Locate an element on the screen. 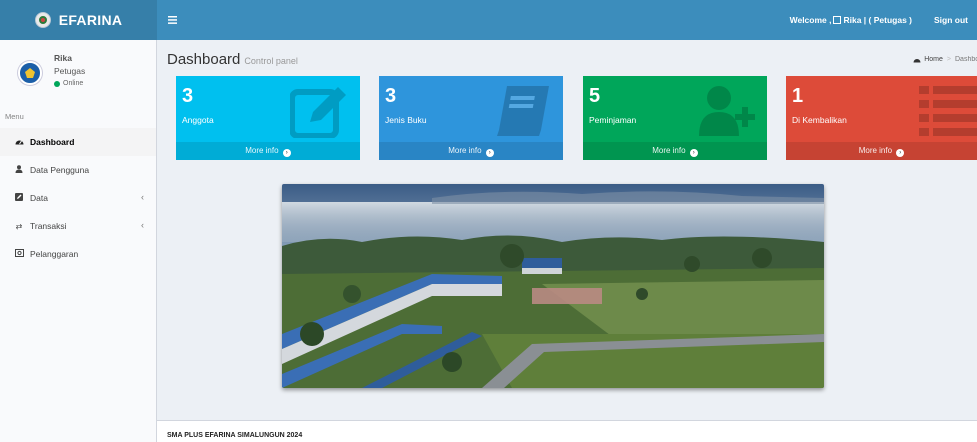  sidebar-item-label: Data is located at coordinates (39, 198).